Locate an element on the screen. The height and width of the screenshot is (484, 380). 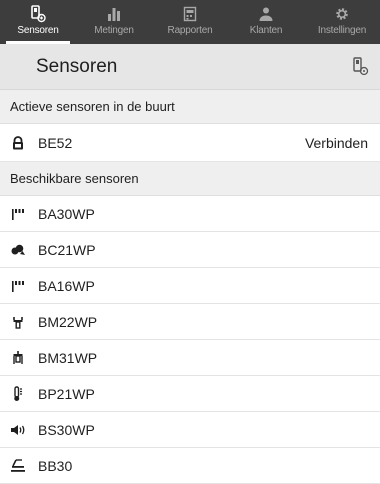
tab-instellingen: Instellingen is located at coordinates (342, 22).